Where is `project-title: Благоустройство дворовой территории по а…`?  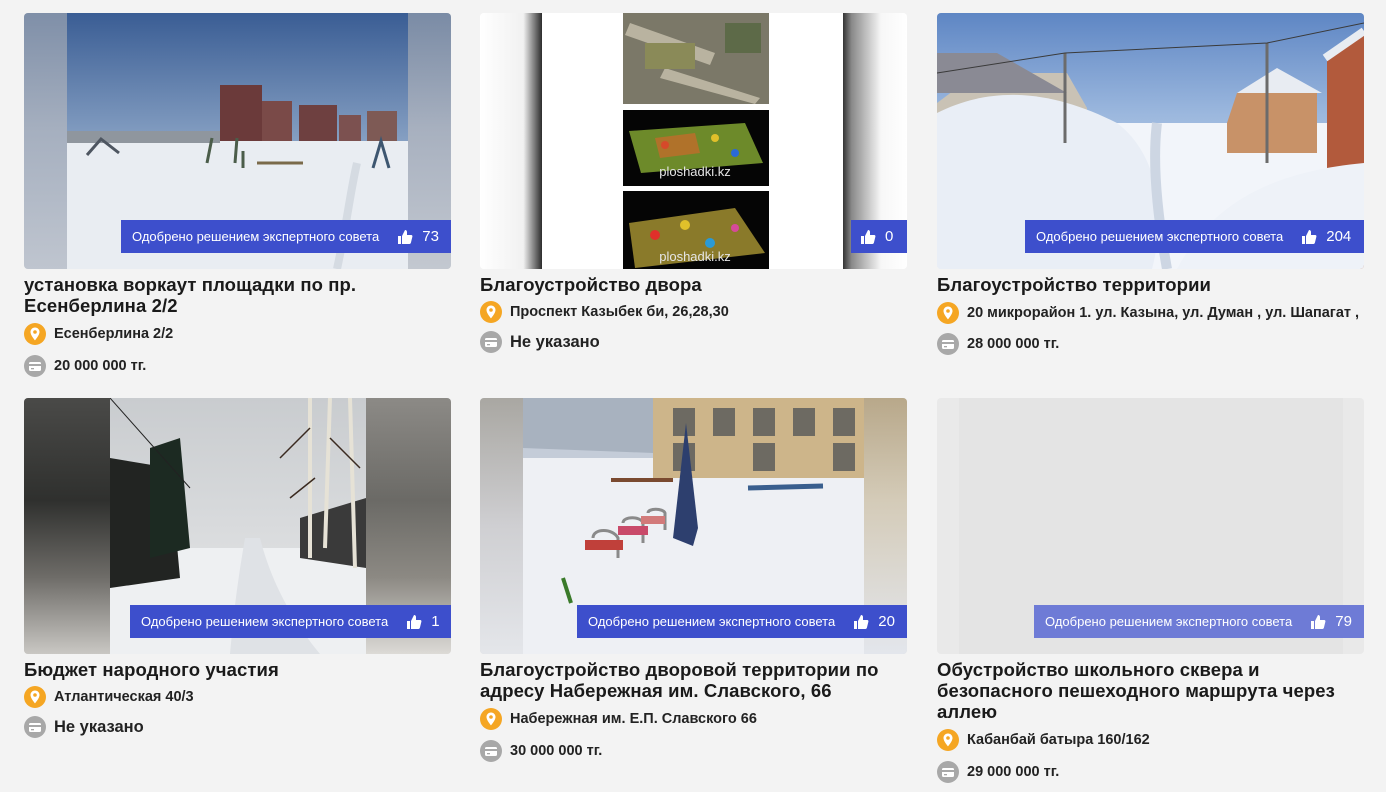
project-title: Благоустройство дворовой территории по а… is located at coordinates (680, 680).